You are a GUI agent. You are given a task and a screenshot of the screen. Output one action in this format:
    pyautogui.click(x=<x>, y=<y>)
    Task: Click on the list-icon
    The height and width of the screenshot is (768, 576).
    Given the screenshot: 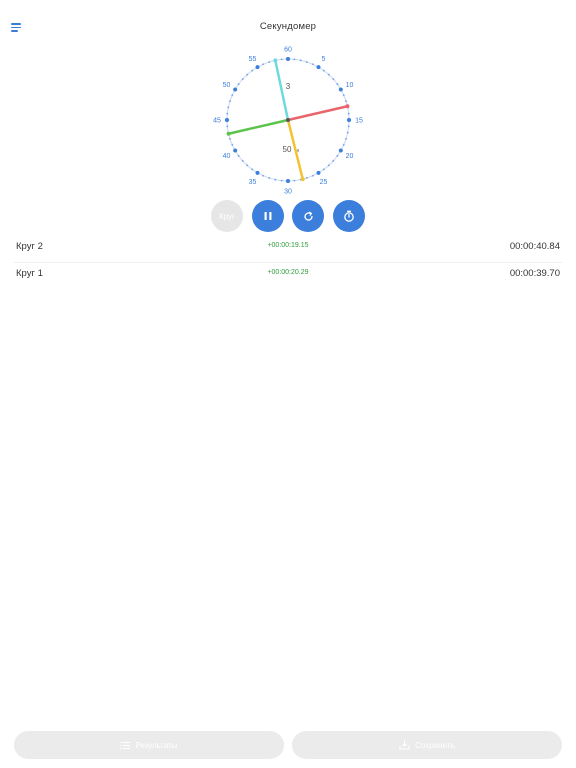 What is the action you would take?
    pyautogui.click(x=125, y=745)
    